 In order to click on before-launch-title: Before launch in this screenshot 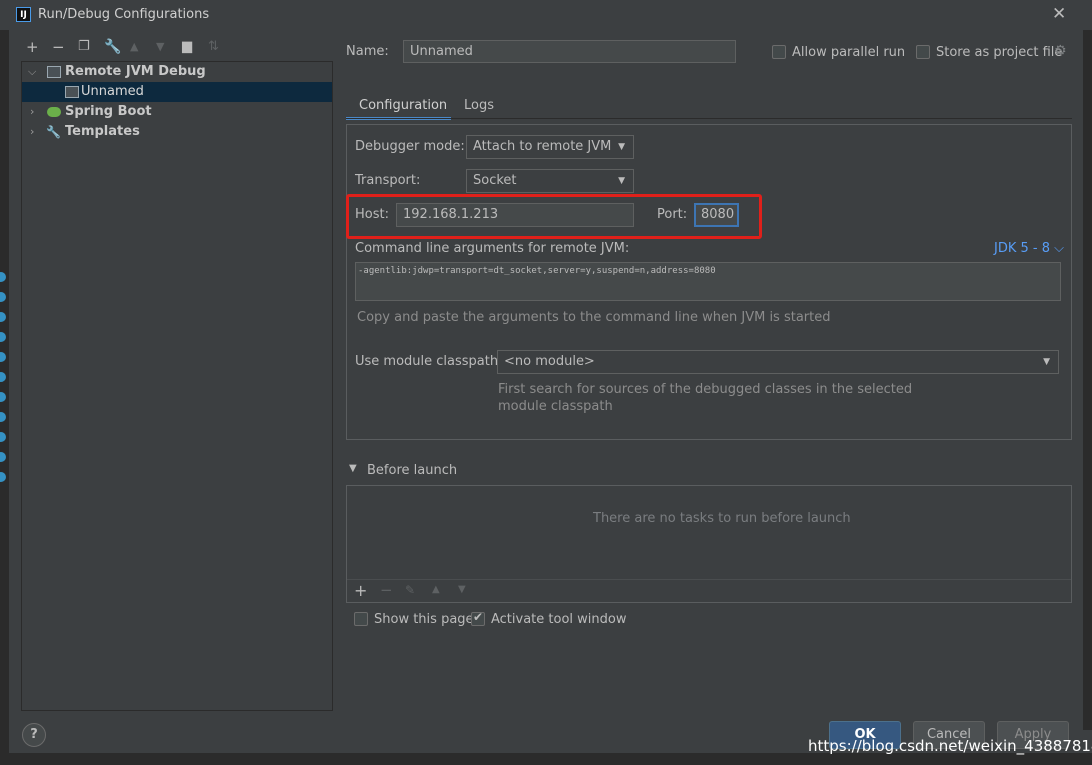, I will do `click(412, 470)`.